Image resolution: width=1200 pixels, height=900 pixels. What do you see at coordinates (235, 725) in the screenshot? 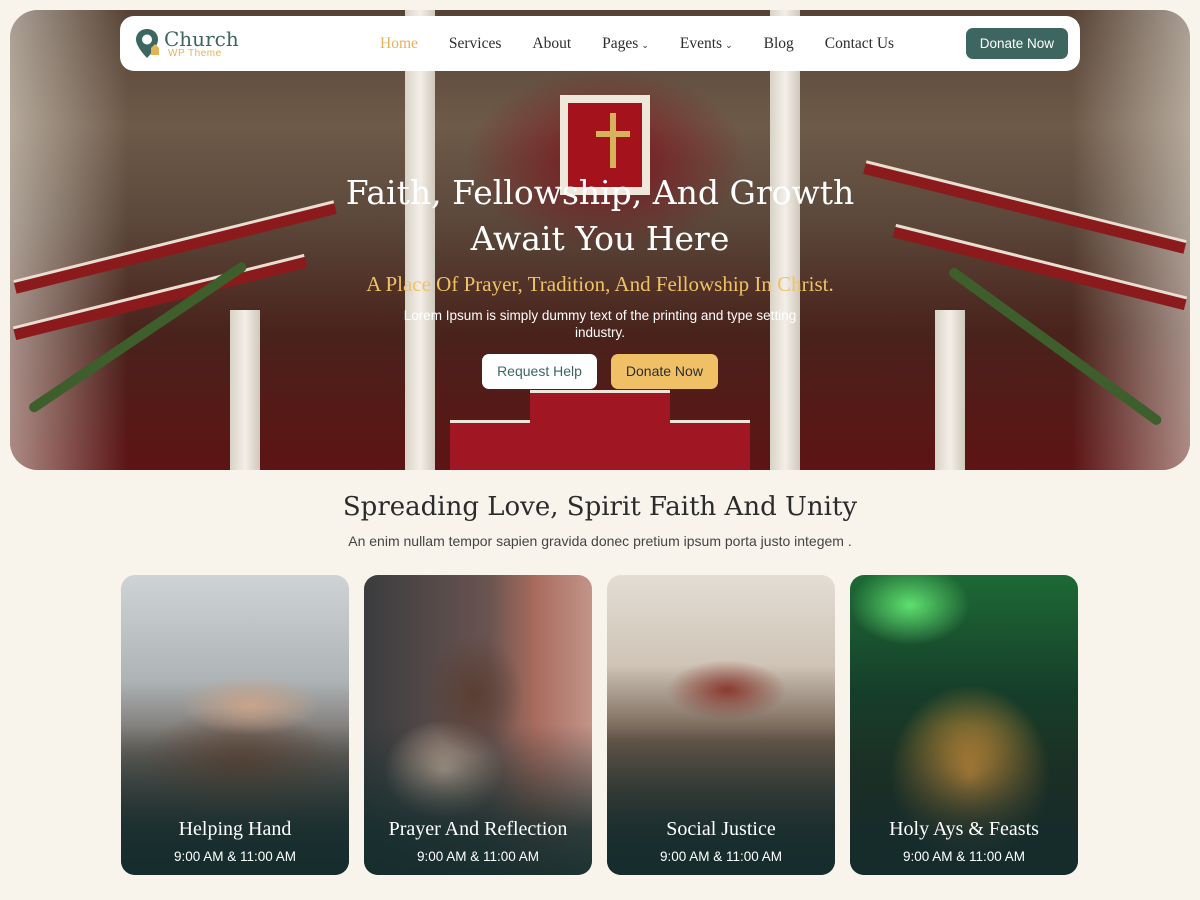
I see `service-card-helping-hand: Helping Hand 9:00 AM & 11:00 AM` at bounding box center [235, 725].